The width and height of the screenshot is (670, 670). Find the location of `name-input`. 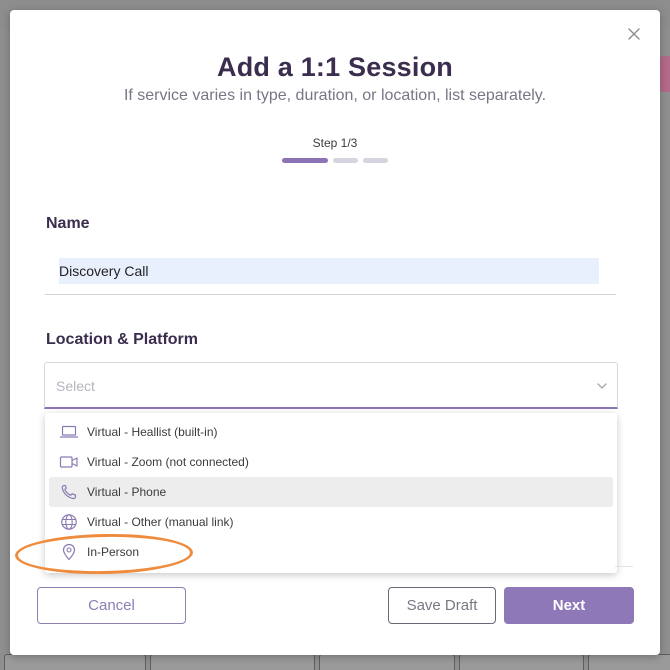

name-input is located at coordinates (329, 271).